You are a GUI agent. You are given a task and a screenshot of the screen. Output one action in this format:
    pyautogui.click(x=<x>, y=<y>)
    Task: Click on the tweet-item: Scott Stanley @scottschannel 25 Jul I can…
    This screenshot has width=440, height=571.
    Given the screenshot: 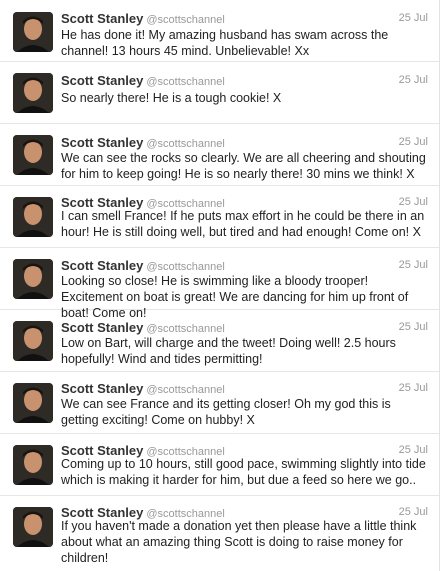 What is the action you would take?
    pyautogui.click(x=219, y=217)
    